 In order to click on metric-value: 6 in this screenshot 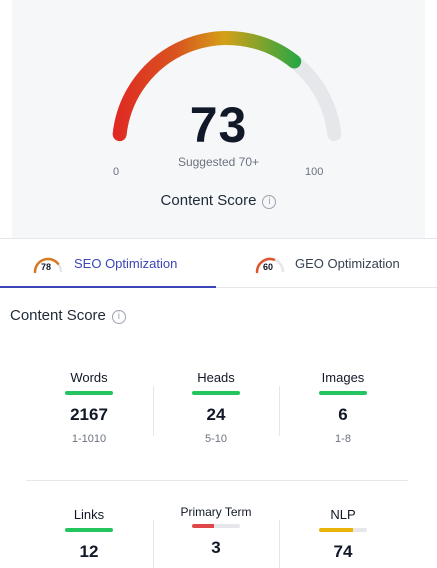, I will do `click(343, 414)`.